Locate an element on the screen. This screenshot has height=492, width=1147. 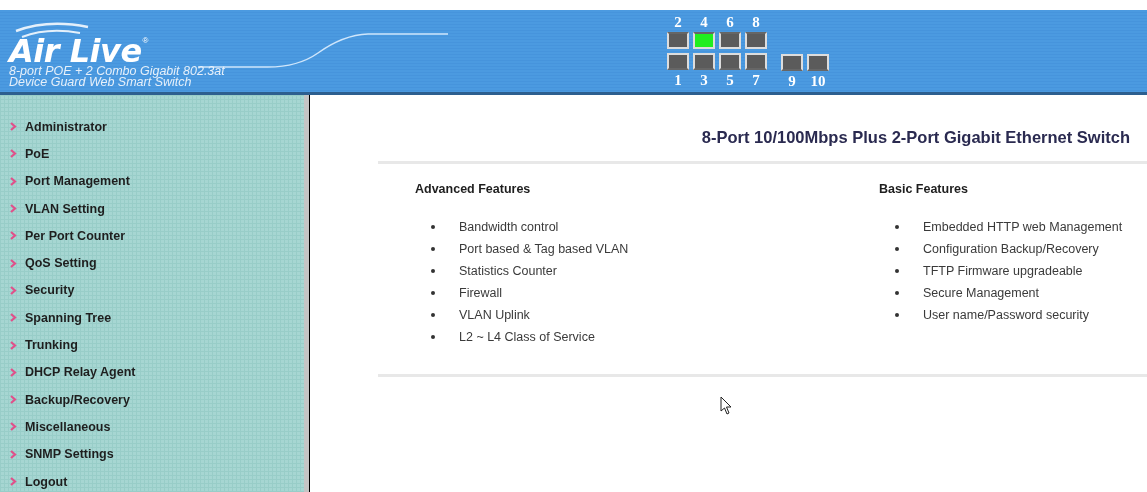
feature-item: TFTP Firmware upgradeable is located at coordinates (1003, 271).